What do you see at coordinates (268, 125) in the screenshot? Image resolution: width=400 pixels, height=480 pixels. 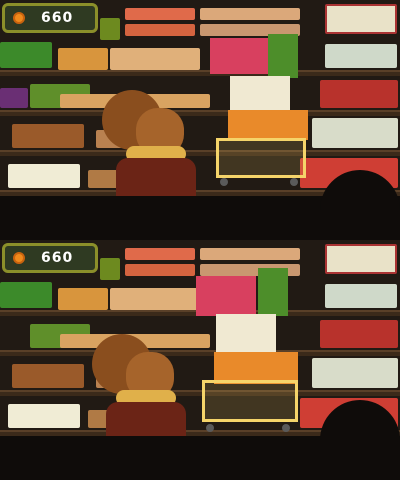 I see `oranges` at bounding box center [268, 125].